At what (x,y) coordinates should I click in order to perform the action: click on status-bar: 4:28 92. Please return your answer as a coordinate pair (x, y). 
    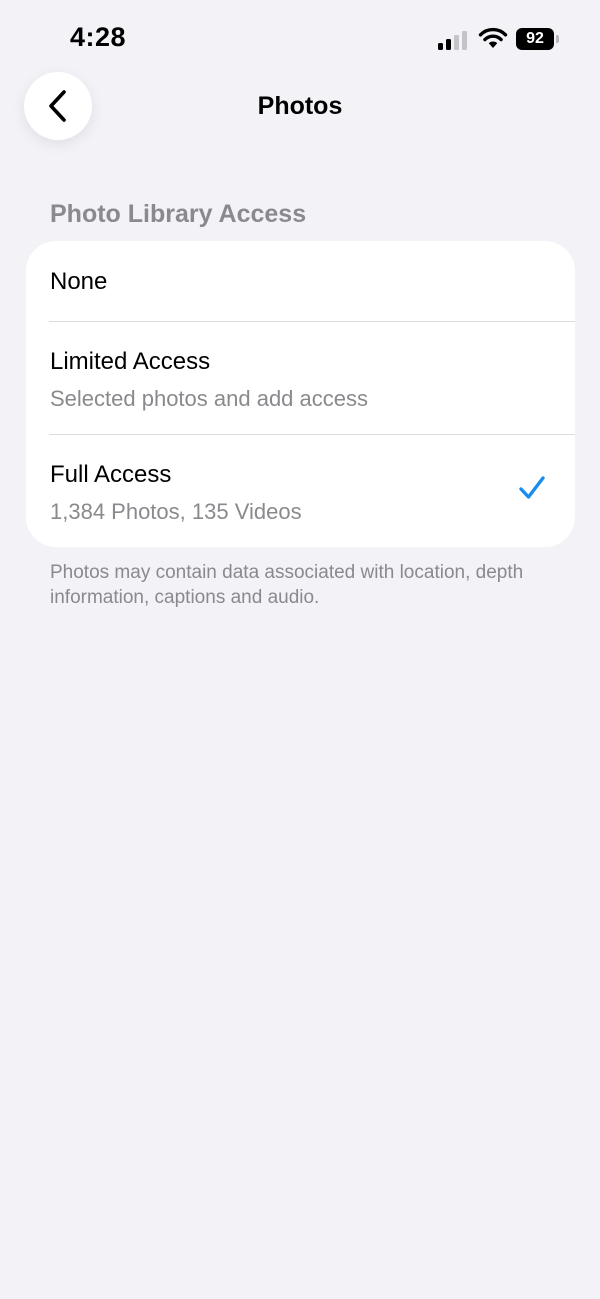
    Looking at the image, I should click on (300, 40).